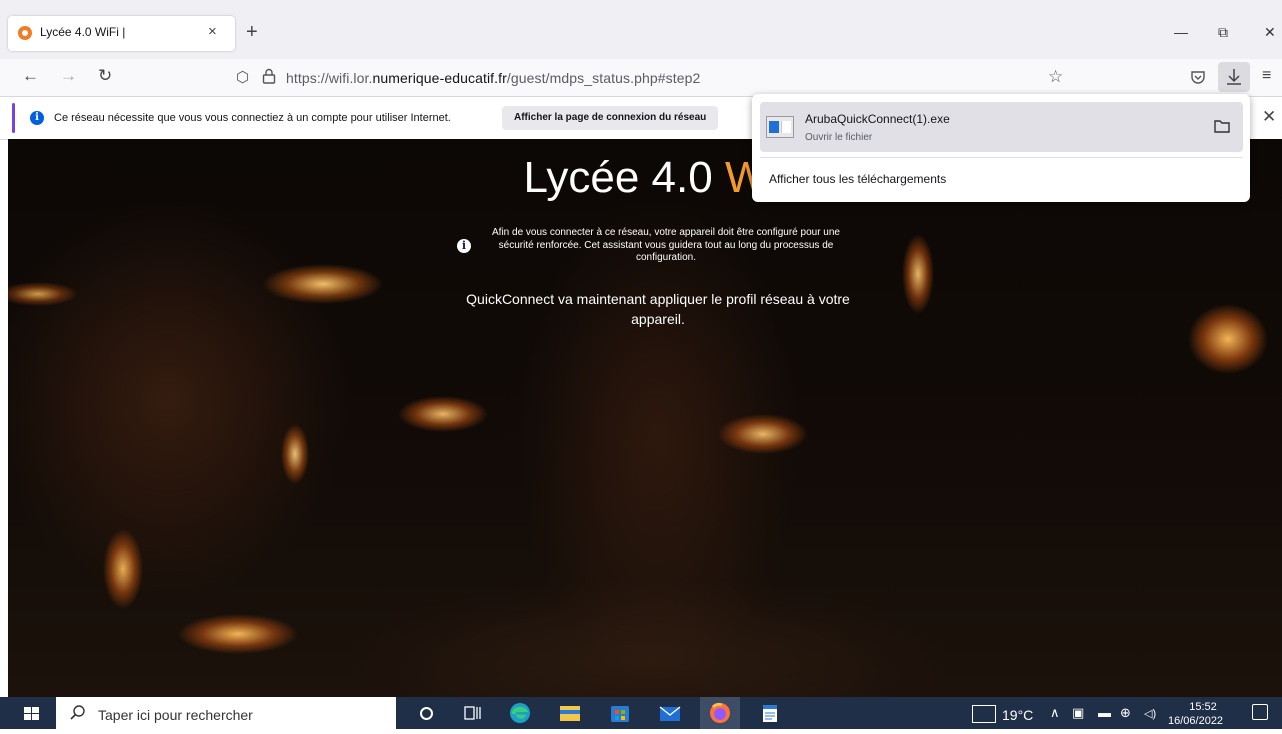 The height and width of the screenshot is (734, 1282). I want to click on exe-file-icon, so click(780, 127).